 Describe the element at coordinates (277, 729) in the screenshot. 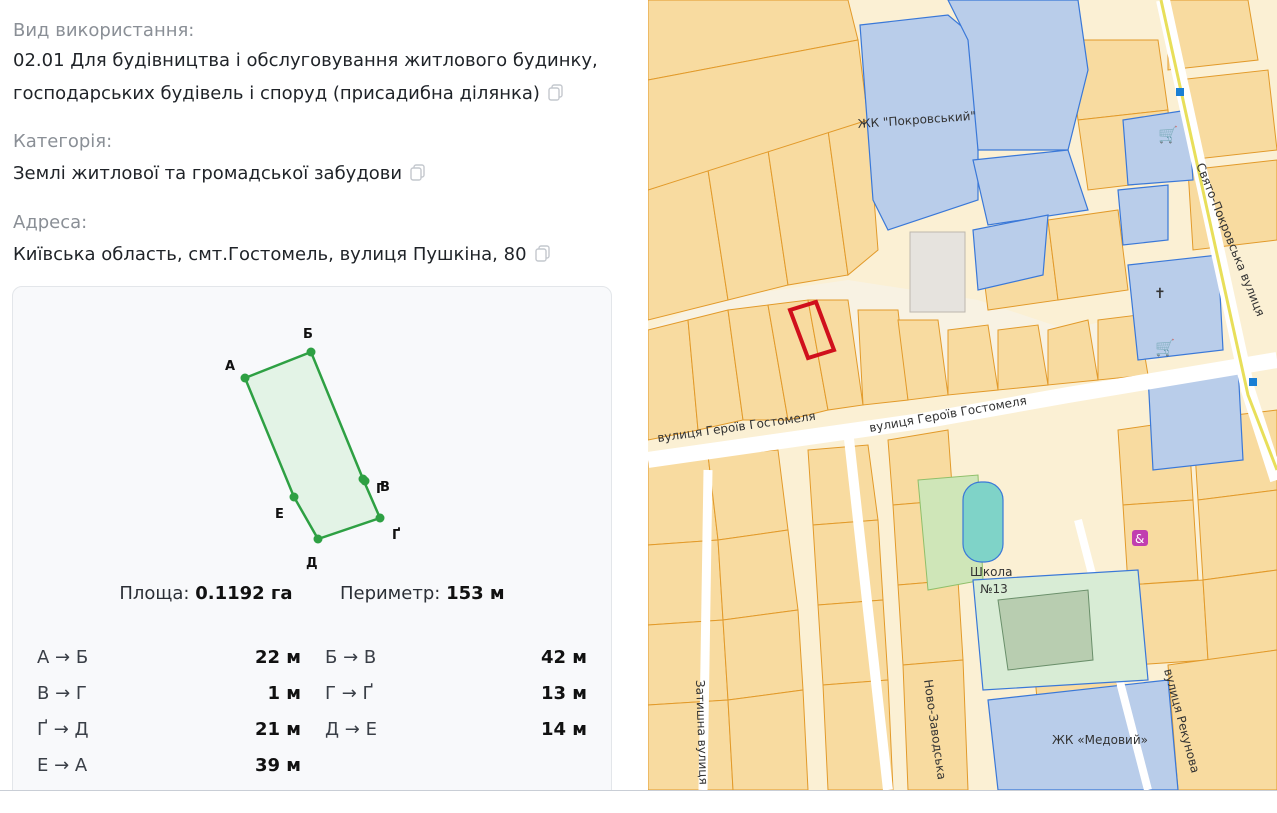

I see `segment-length: 21 м` at that location.